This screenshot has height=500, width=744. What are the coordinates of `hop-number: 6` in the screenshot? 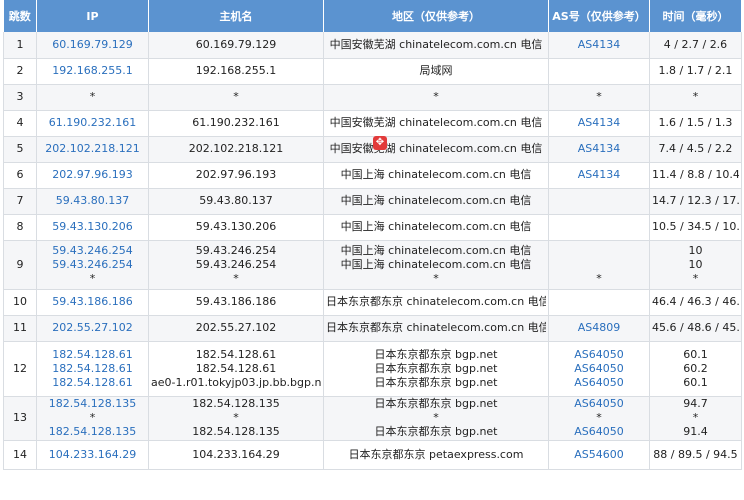 It's located at (20, 174).